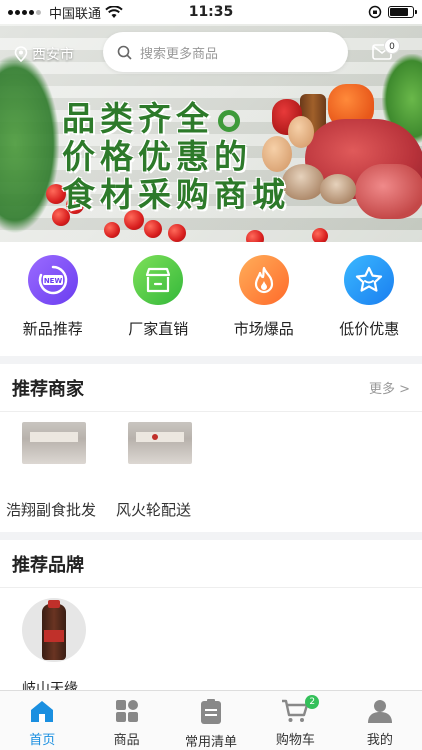 This screenshot has height=750, width=422. Describe the element at coordinates (24, 12) in the screenshot. I see `signal-icon` at that location.